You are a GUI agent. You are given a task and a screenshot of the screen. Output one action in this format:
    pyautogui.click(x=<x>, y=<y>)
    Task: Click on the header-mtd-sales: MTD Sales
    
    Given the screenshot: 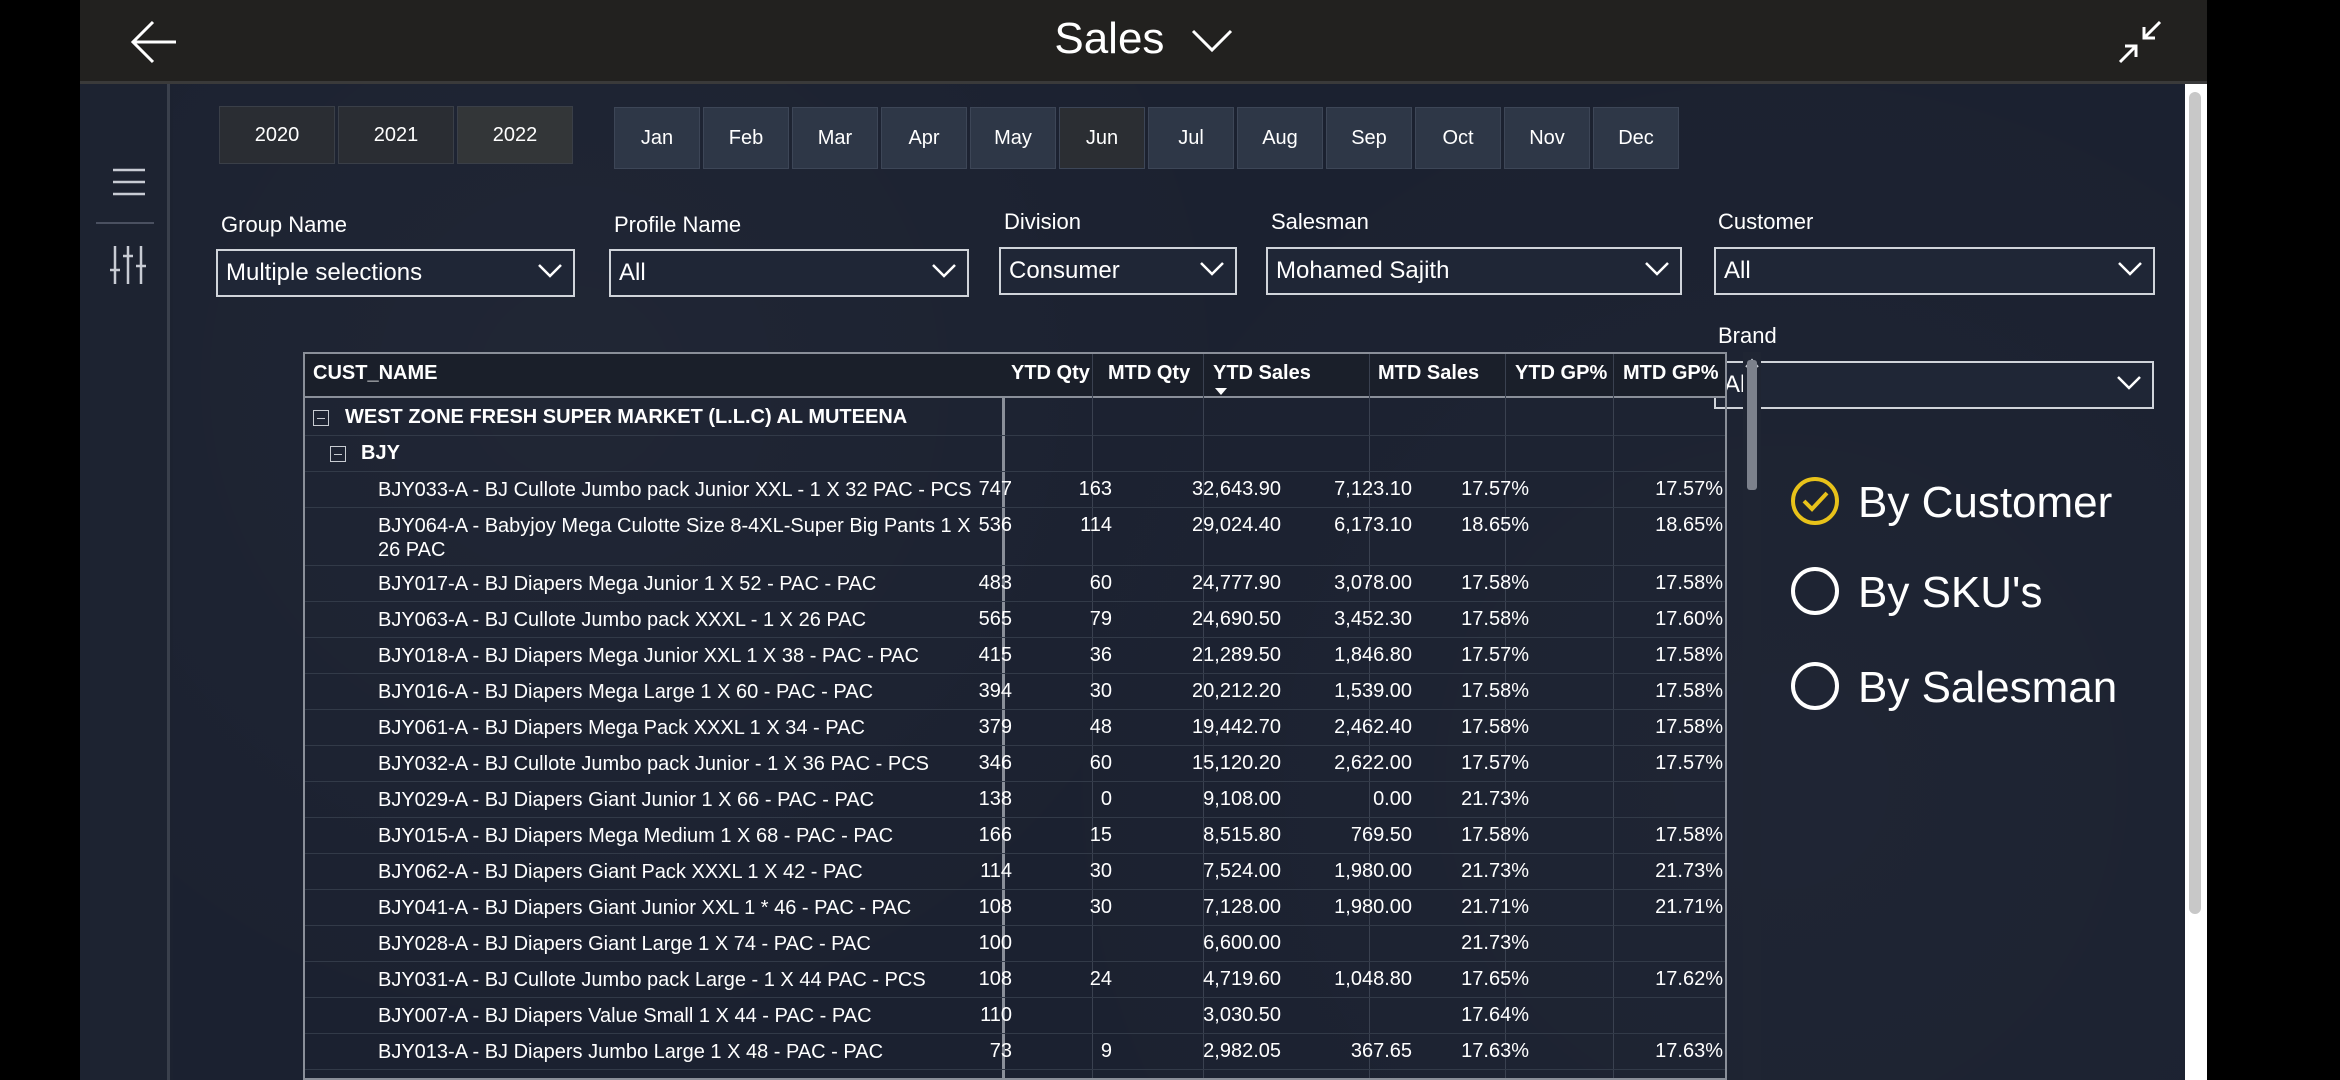 What is the action you would take?
    pyautogui.click(x=1428, y=373)
    